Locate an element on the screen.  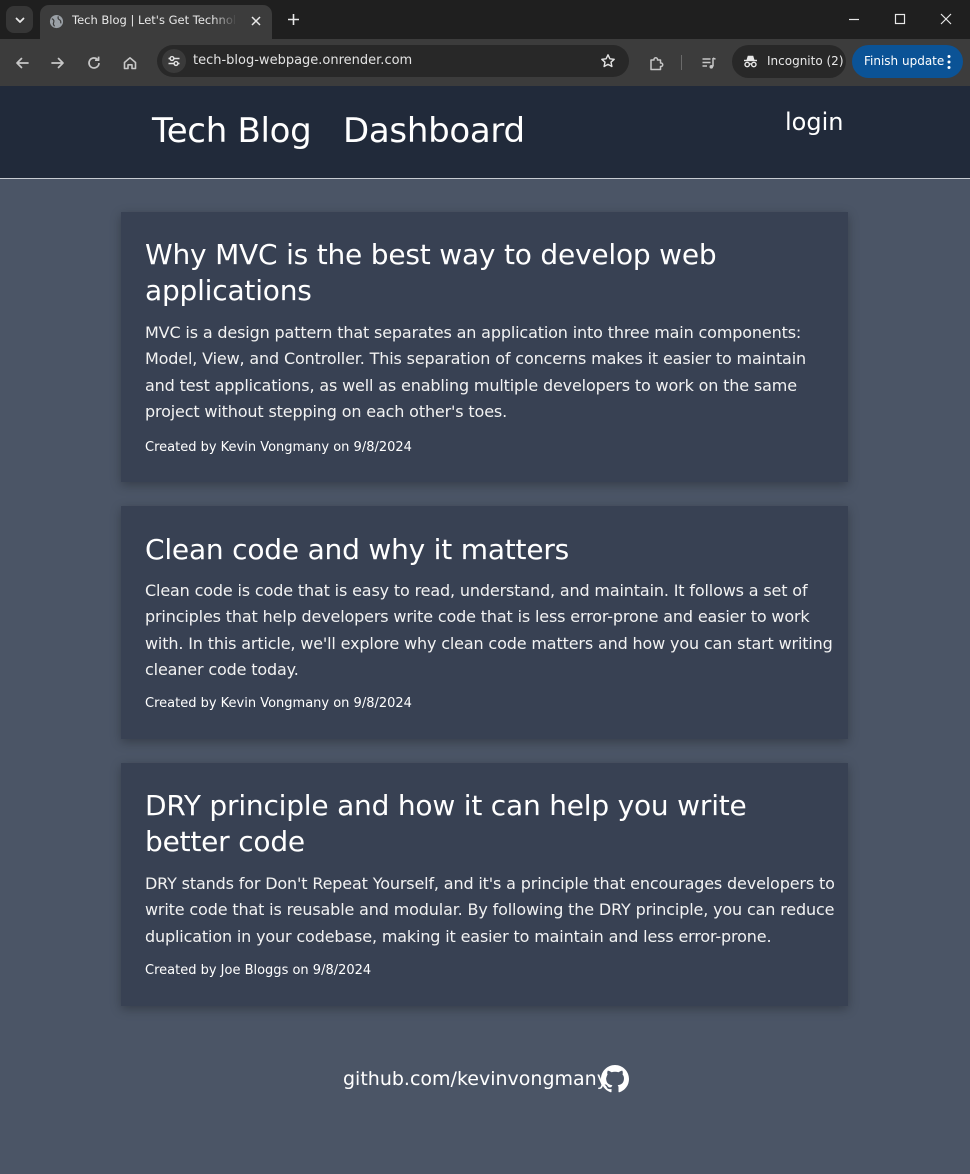
tab-close-button is located at coordinates (256, 21).